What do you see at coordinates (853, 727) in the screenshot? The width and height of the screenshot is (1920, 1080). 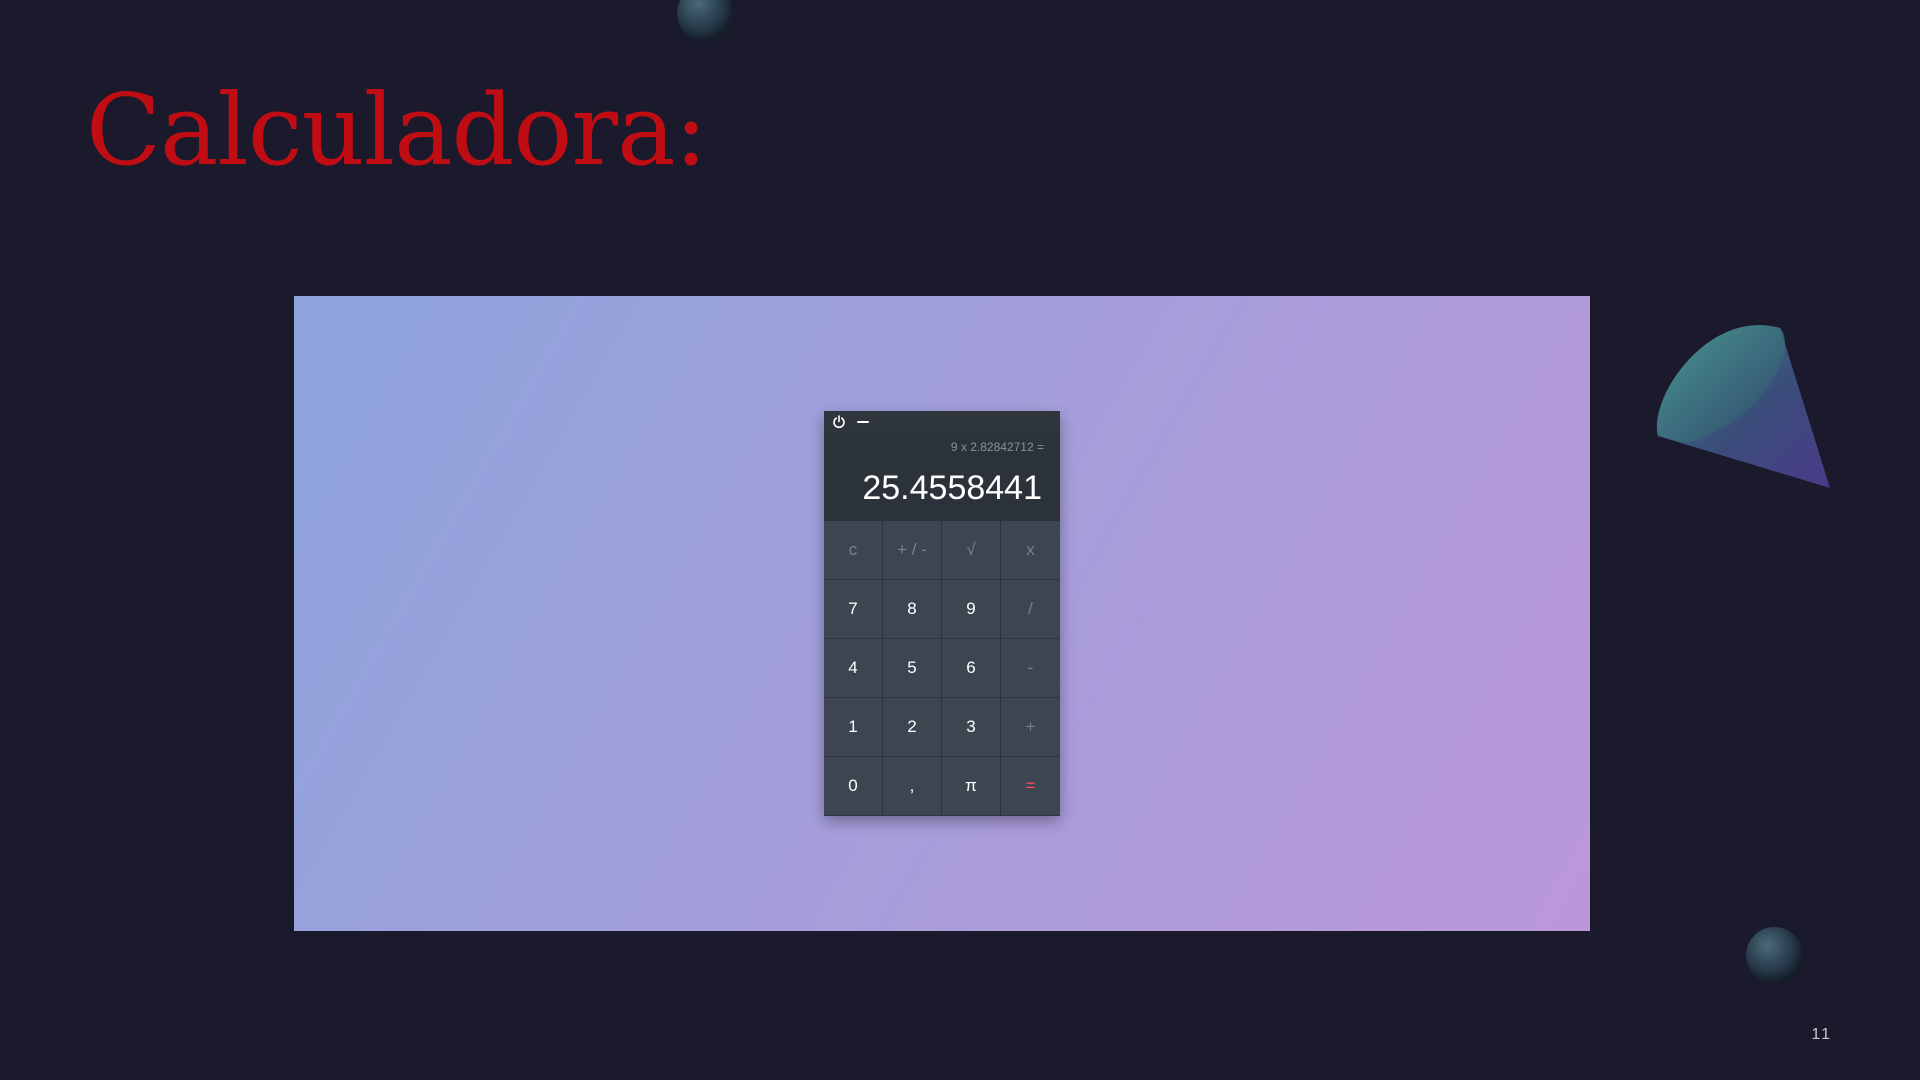 I see `key-button: 1` at bounding box center [853, 727].